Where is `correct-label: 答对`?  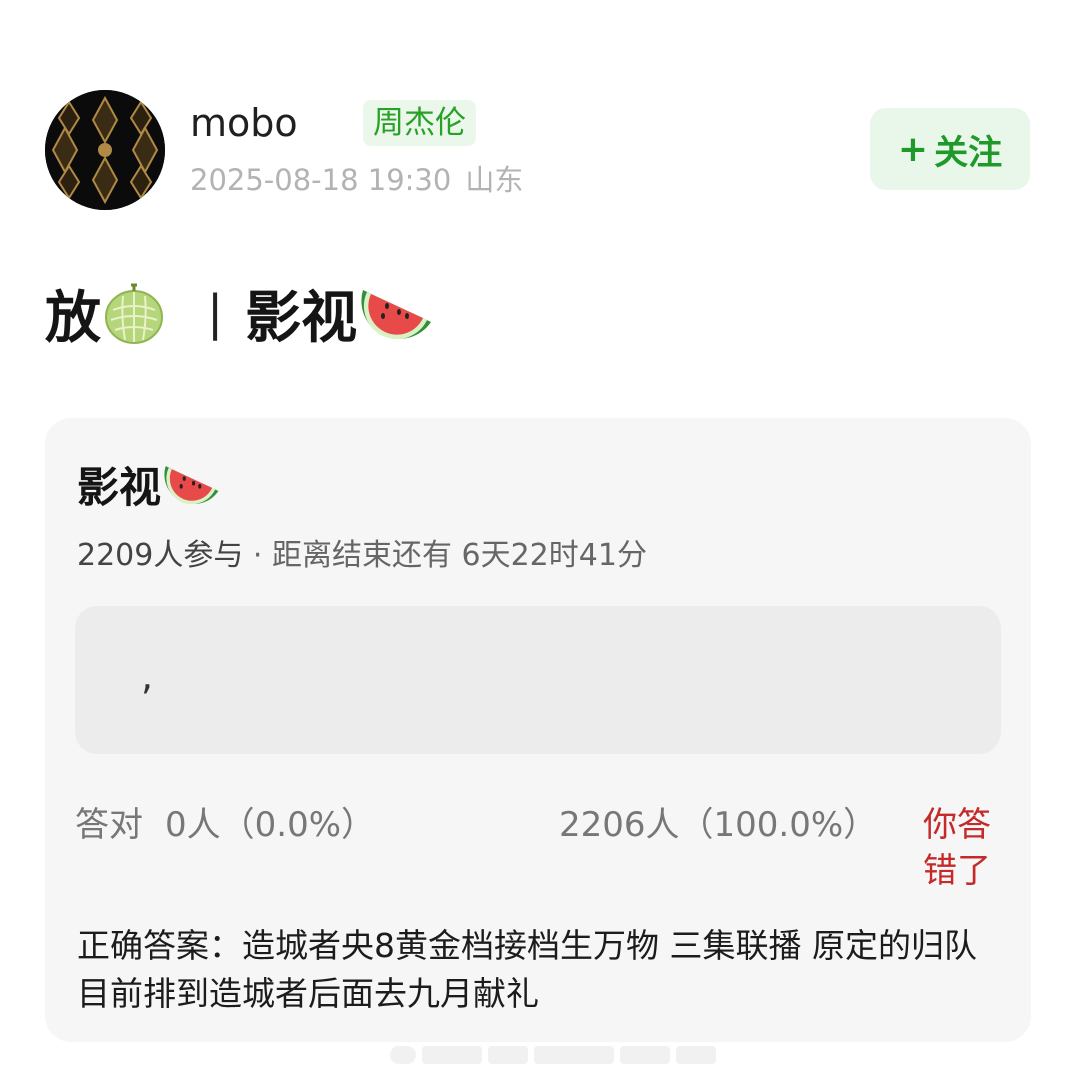 correct-label: 答对 is located at coordinates (109, 825).